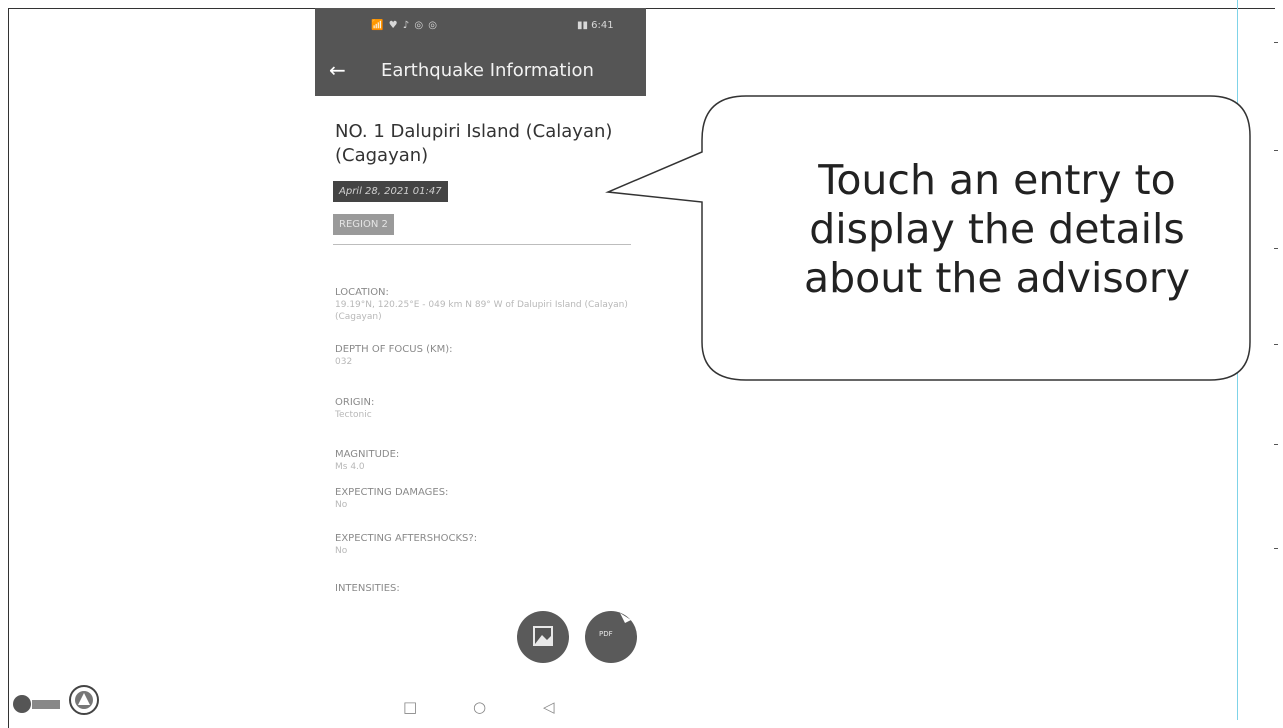 The height and width of the screenshot is (728, 1283). What do you see at coordinates (480, 27) in the screenshot?
I see `status-bar: 📶 ♥ ♪ ◎ ◎ ▮▮ 6:41` at bounding box center [480, 27].